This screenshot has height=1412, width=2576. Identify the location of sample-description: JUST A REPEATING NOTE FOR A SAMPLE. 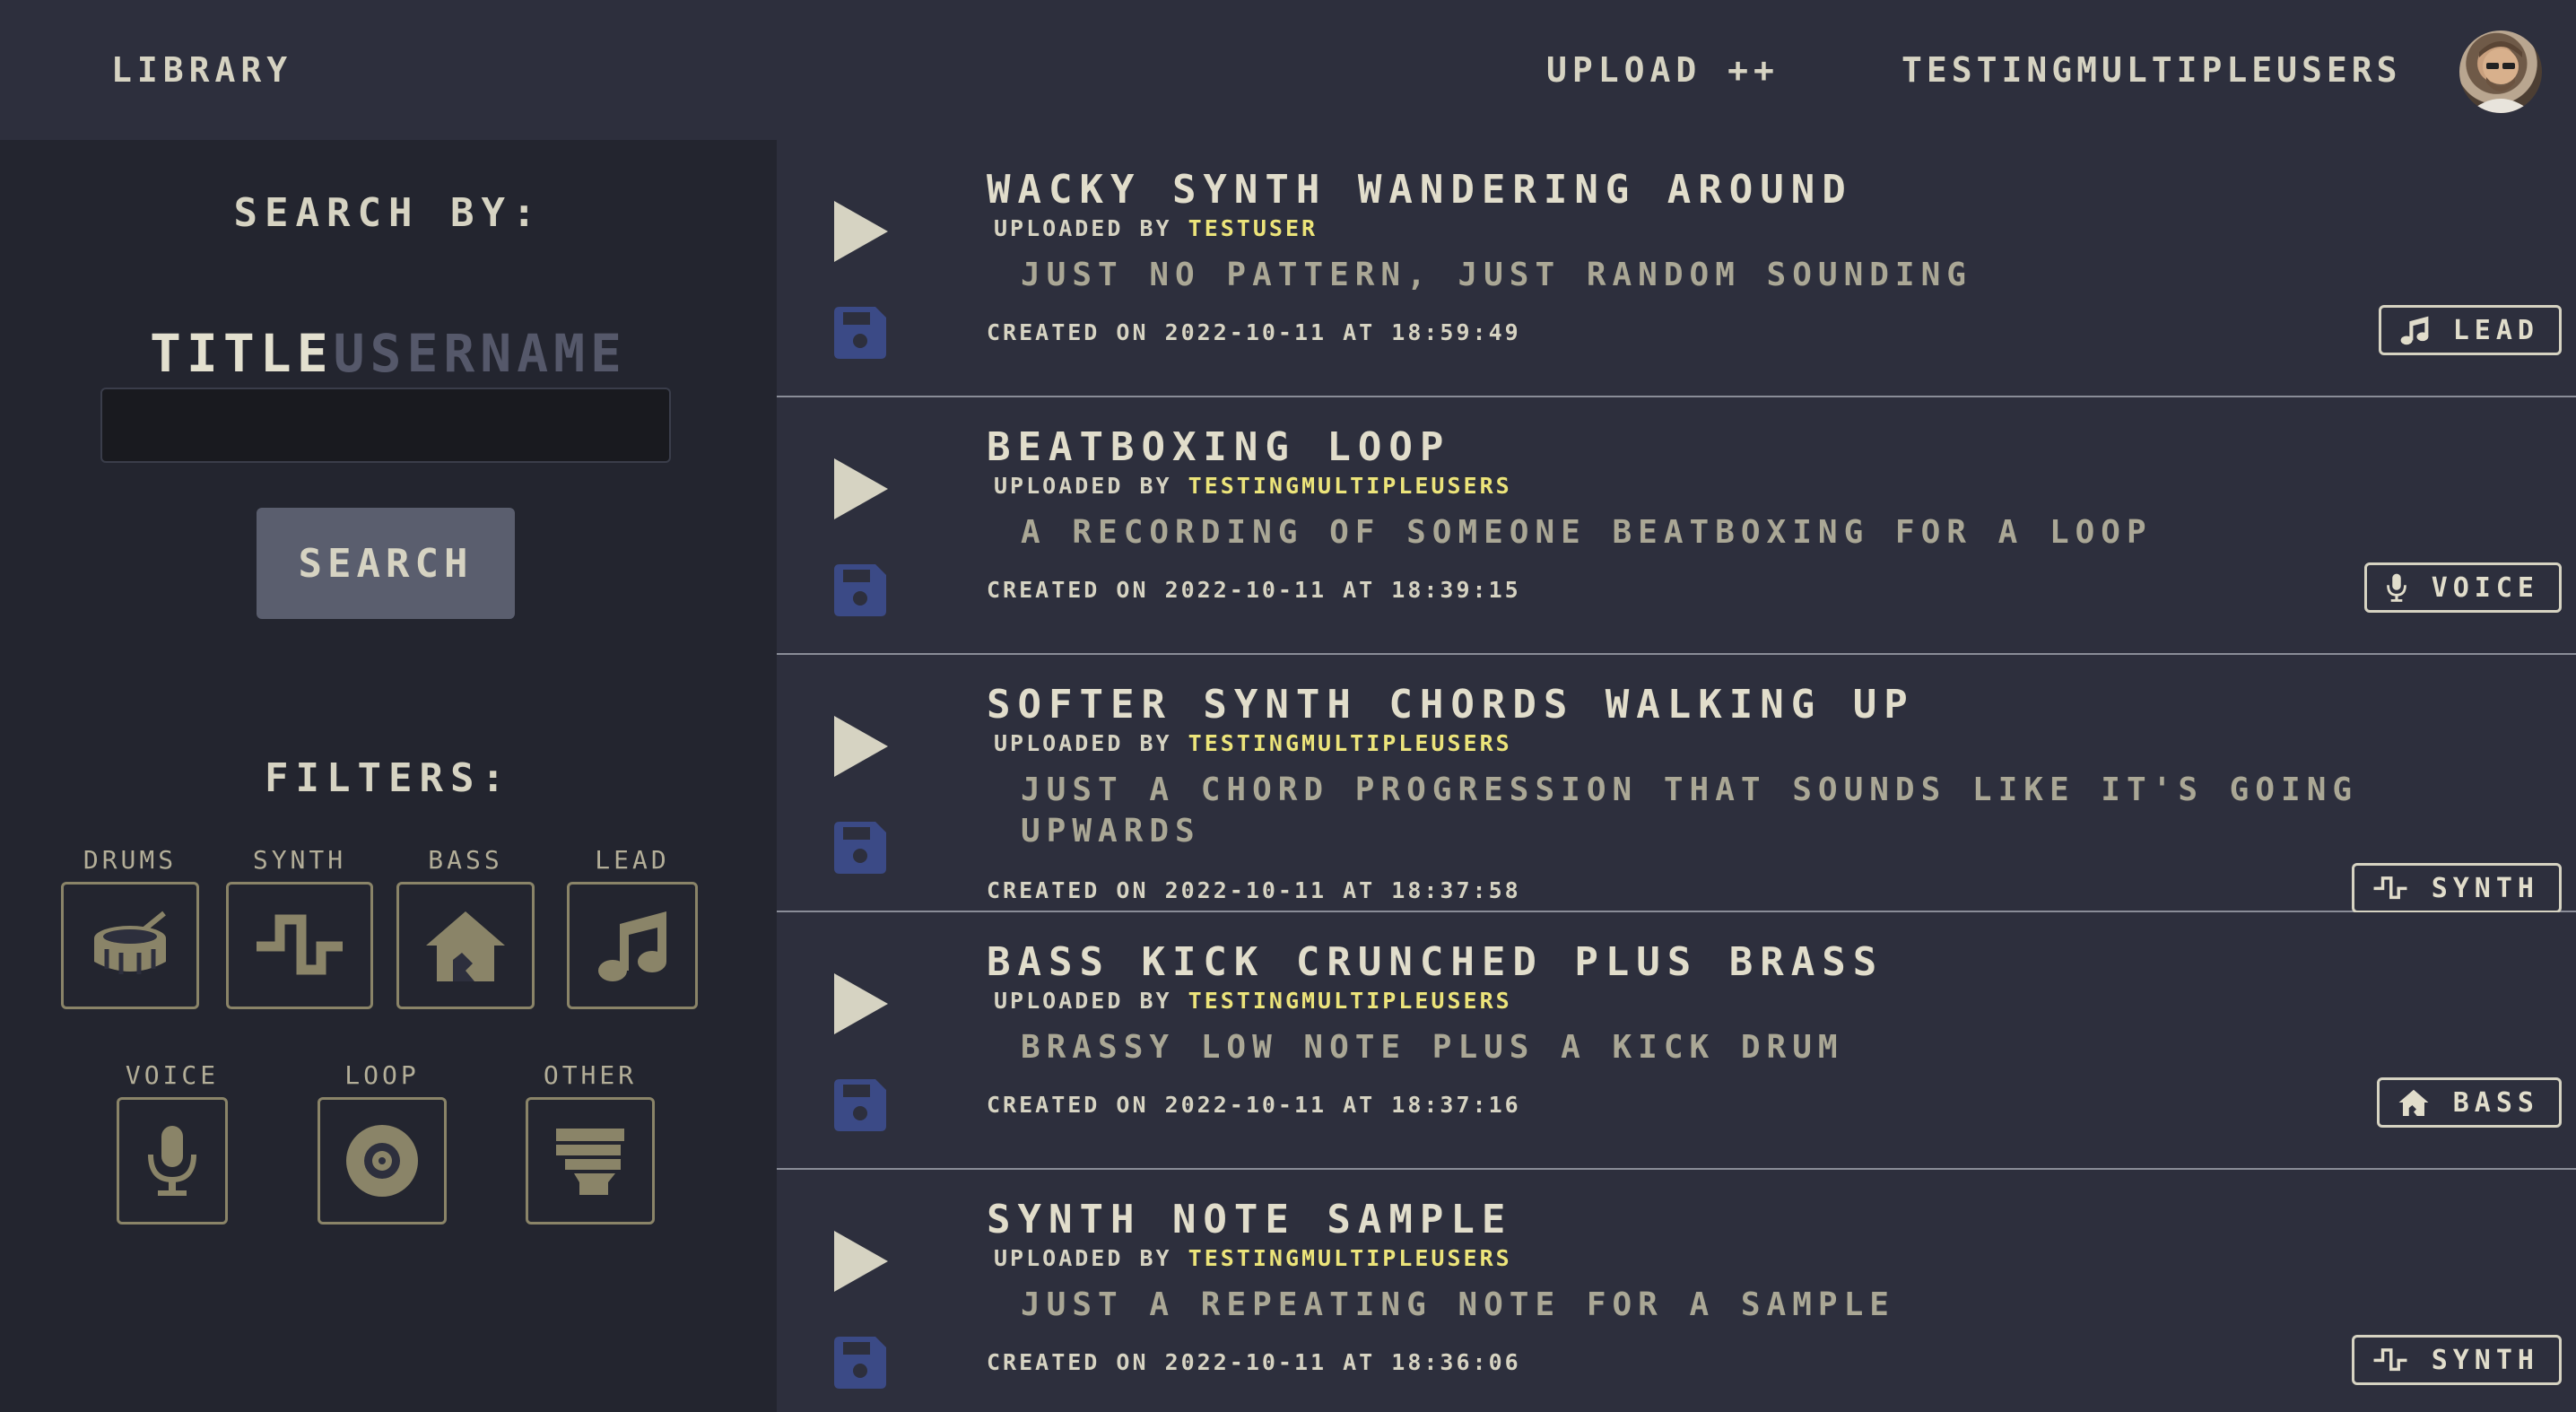
(1458, 1304).